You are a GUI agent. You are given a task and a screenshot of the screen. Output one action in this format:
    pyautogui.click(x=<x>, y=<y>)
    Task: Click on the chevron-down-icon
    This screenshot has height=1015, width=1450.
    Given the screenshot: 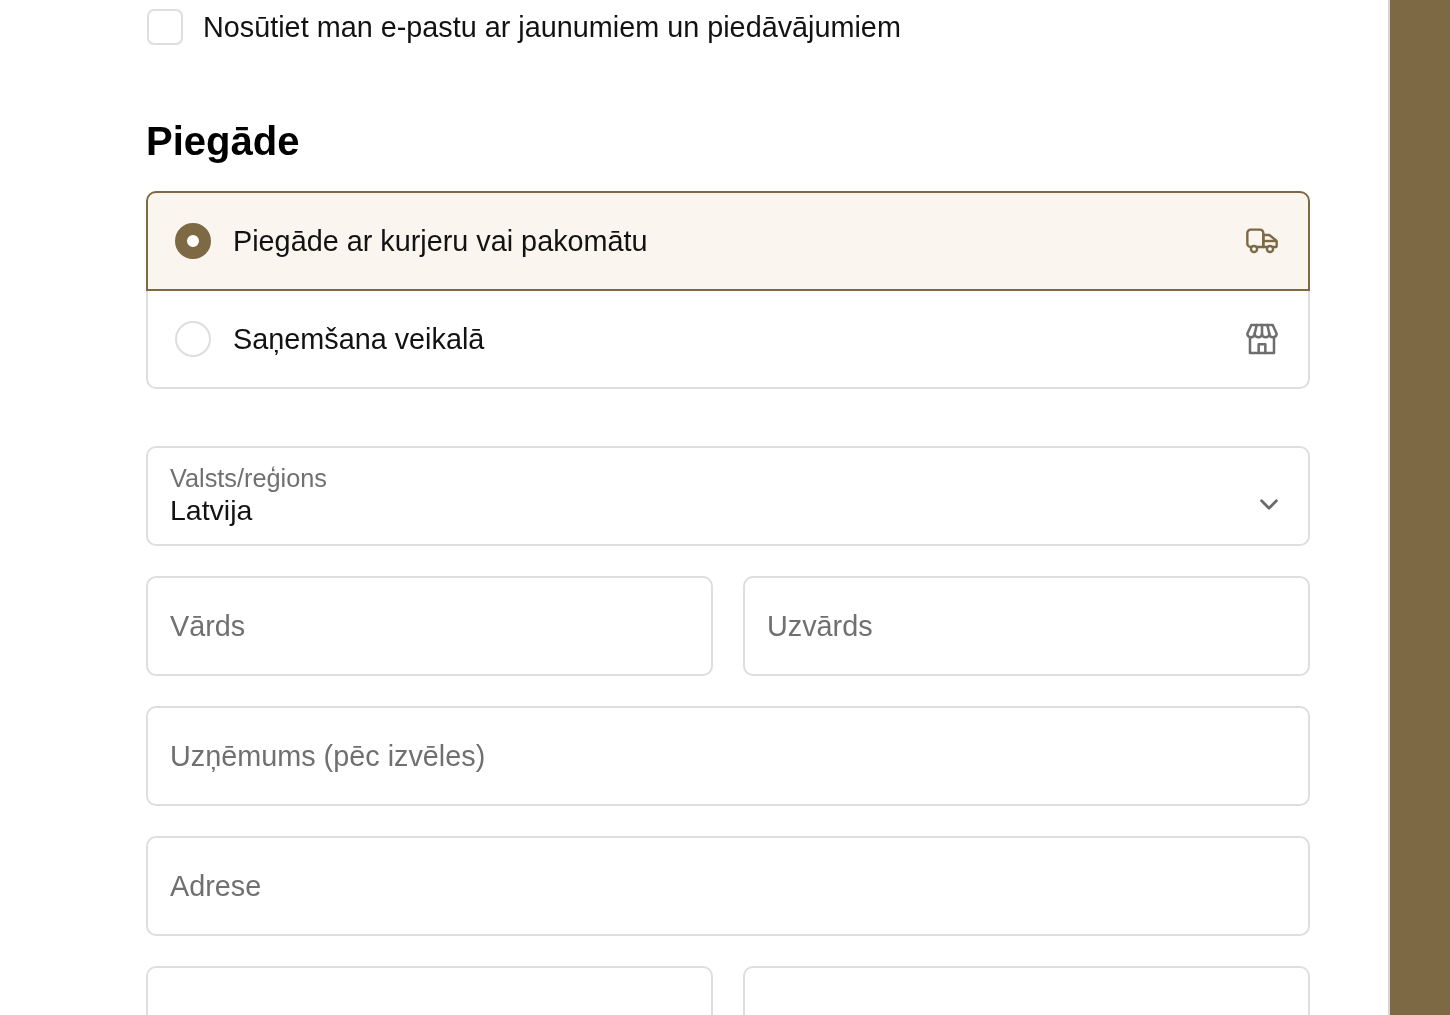 What is the action you would take?
    pyautogui.click(x=1269, y=504)
    